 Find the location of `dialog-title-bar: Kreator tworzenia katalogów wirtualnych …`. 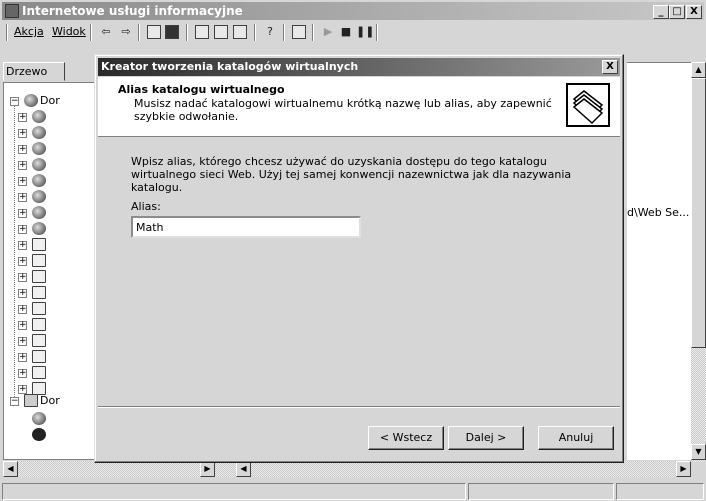

dialog-title-bar: Kreator tworzenia katalogów wirtualnych … is located at coordinates (359, 67).